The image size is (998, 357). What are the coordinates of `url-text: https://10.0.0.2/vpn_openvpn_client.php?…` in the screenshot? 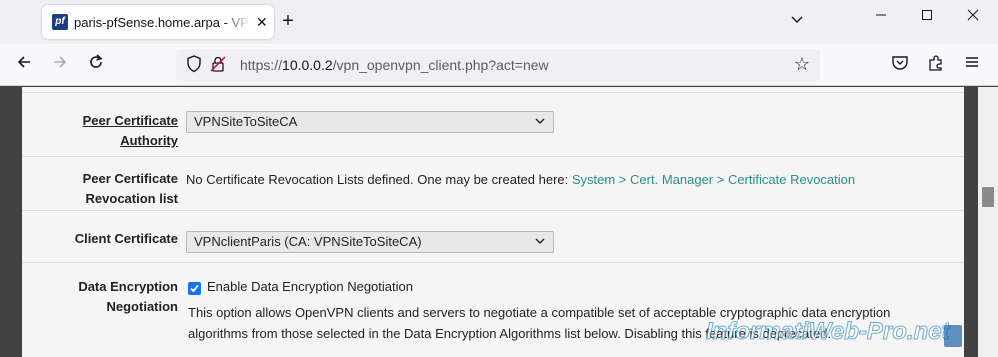 It's located at (394, 65).